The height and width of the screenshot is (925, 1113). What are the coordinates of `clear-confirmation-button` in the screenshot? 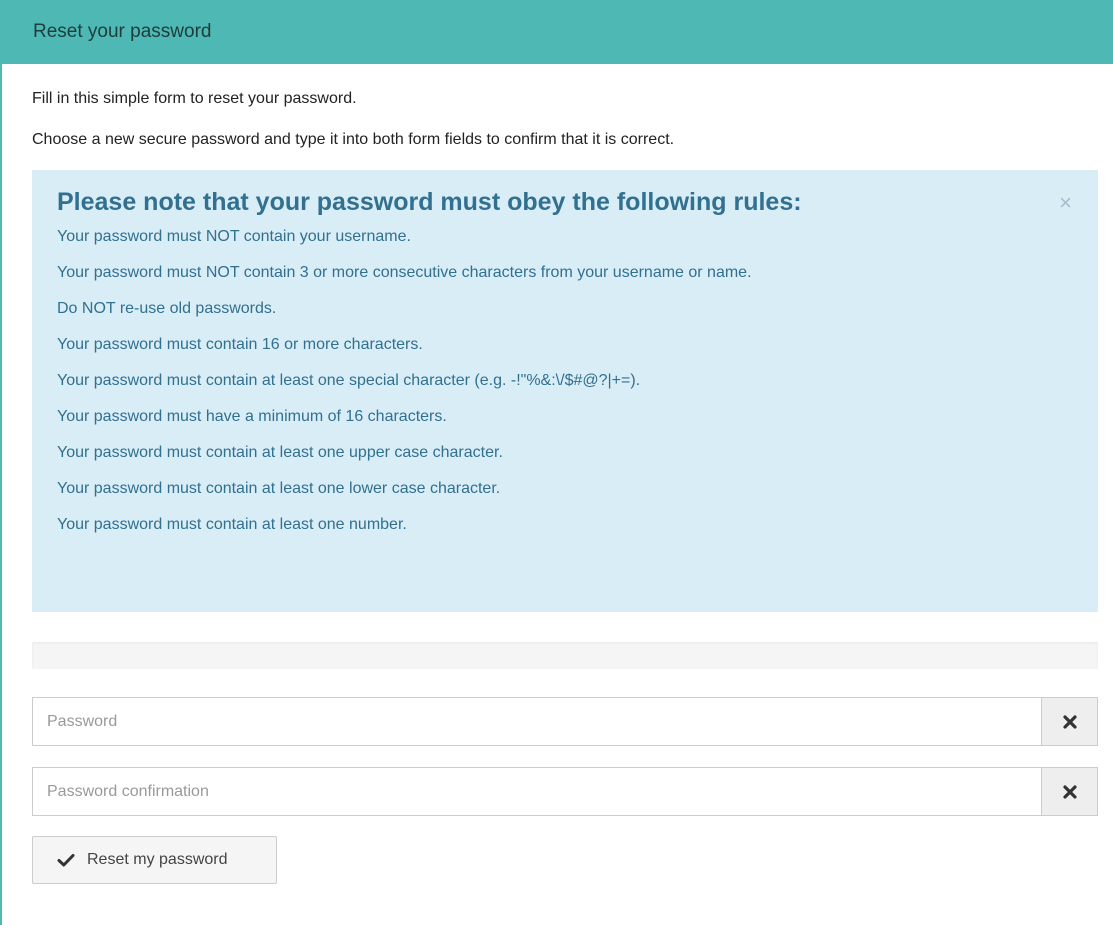 It's located at (1069, 791).